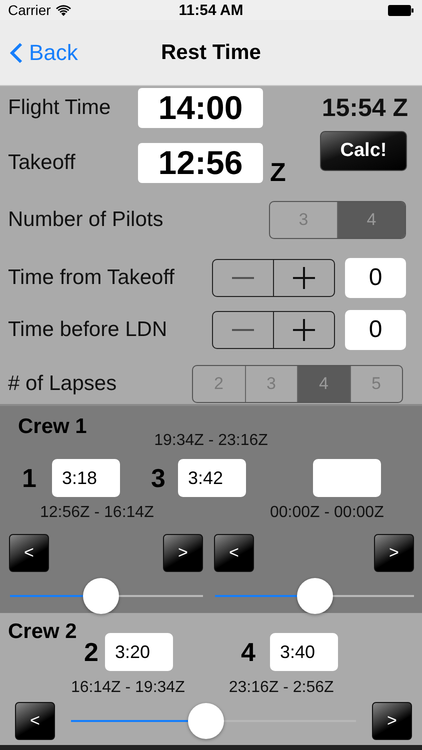  What do you see at coordinates (158, 478) in the screenshot?
I see `pilot-number: 3` at bounding box center [158, 478].